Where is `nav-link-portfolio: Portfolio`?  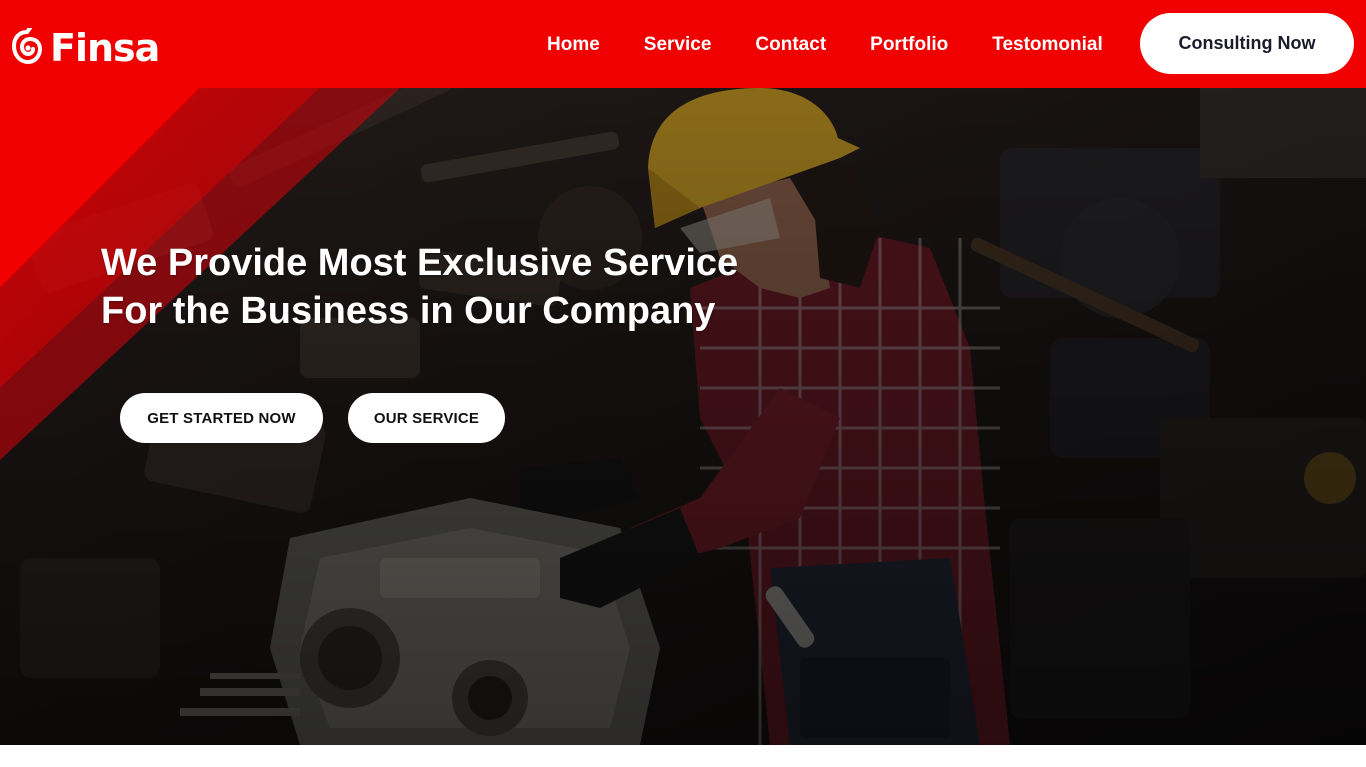 nav-link-portfolio: Portfolio is located at coordinates (909, 45).